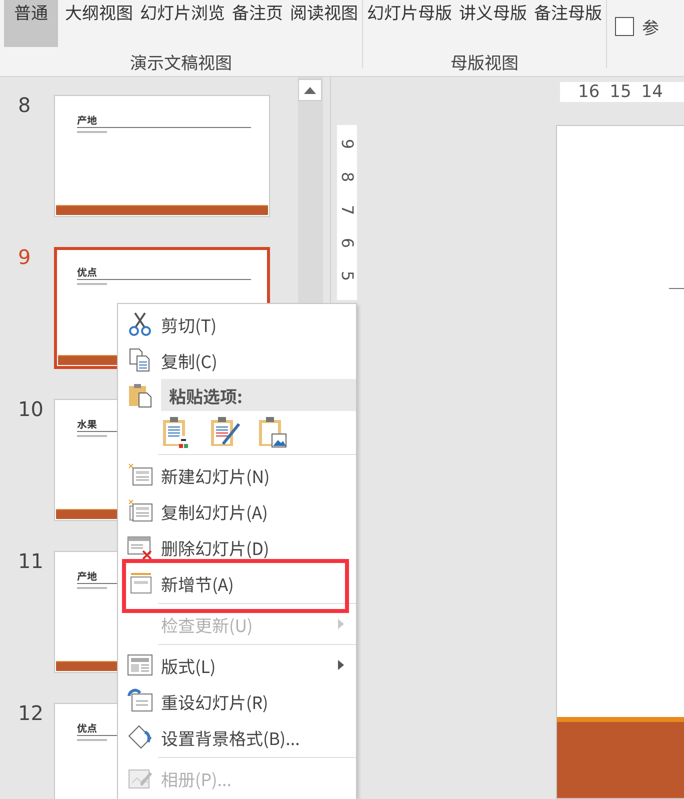  What do you see at coordinates (347, 243) in the screenshot?
I see `ruler-number: 6` at bounding box center [347, 243].